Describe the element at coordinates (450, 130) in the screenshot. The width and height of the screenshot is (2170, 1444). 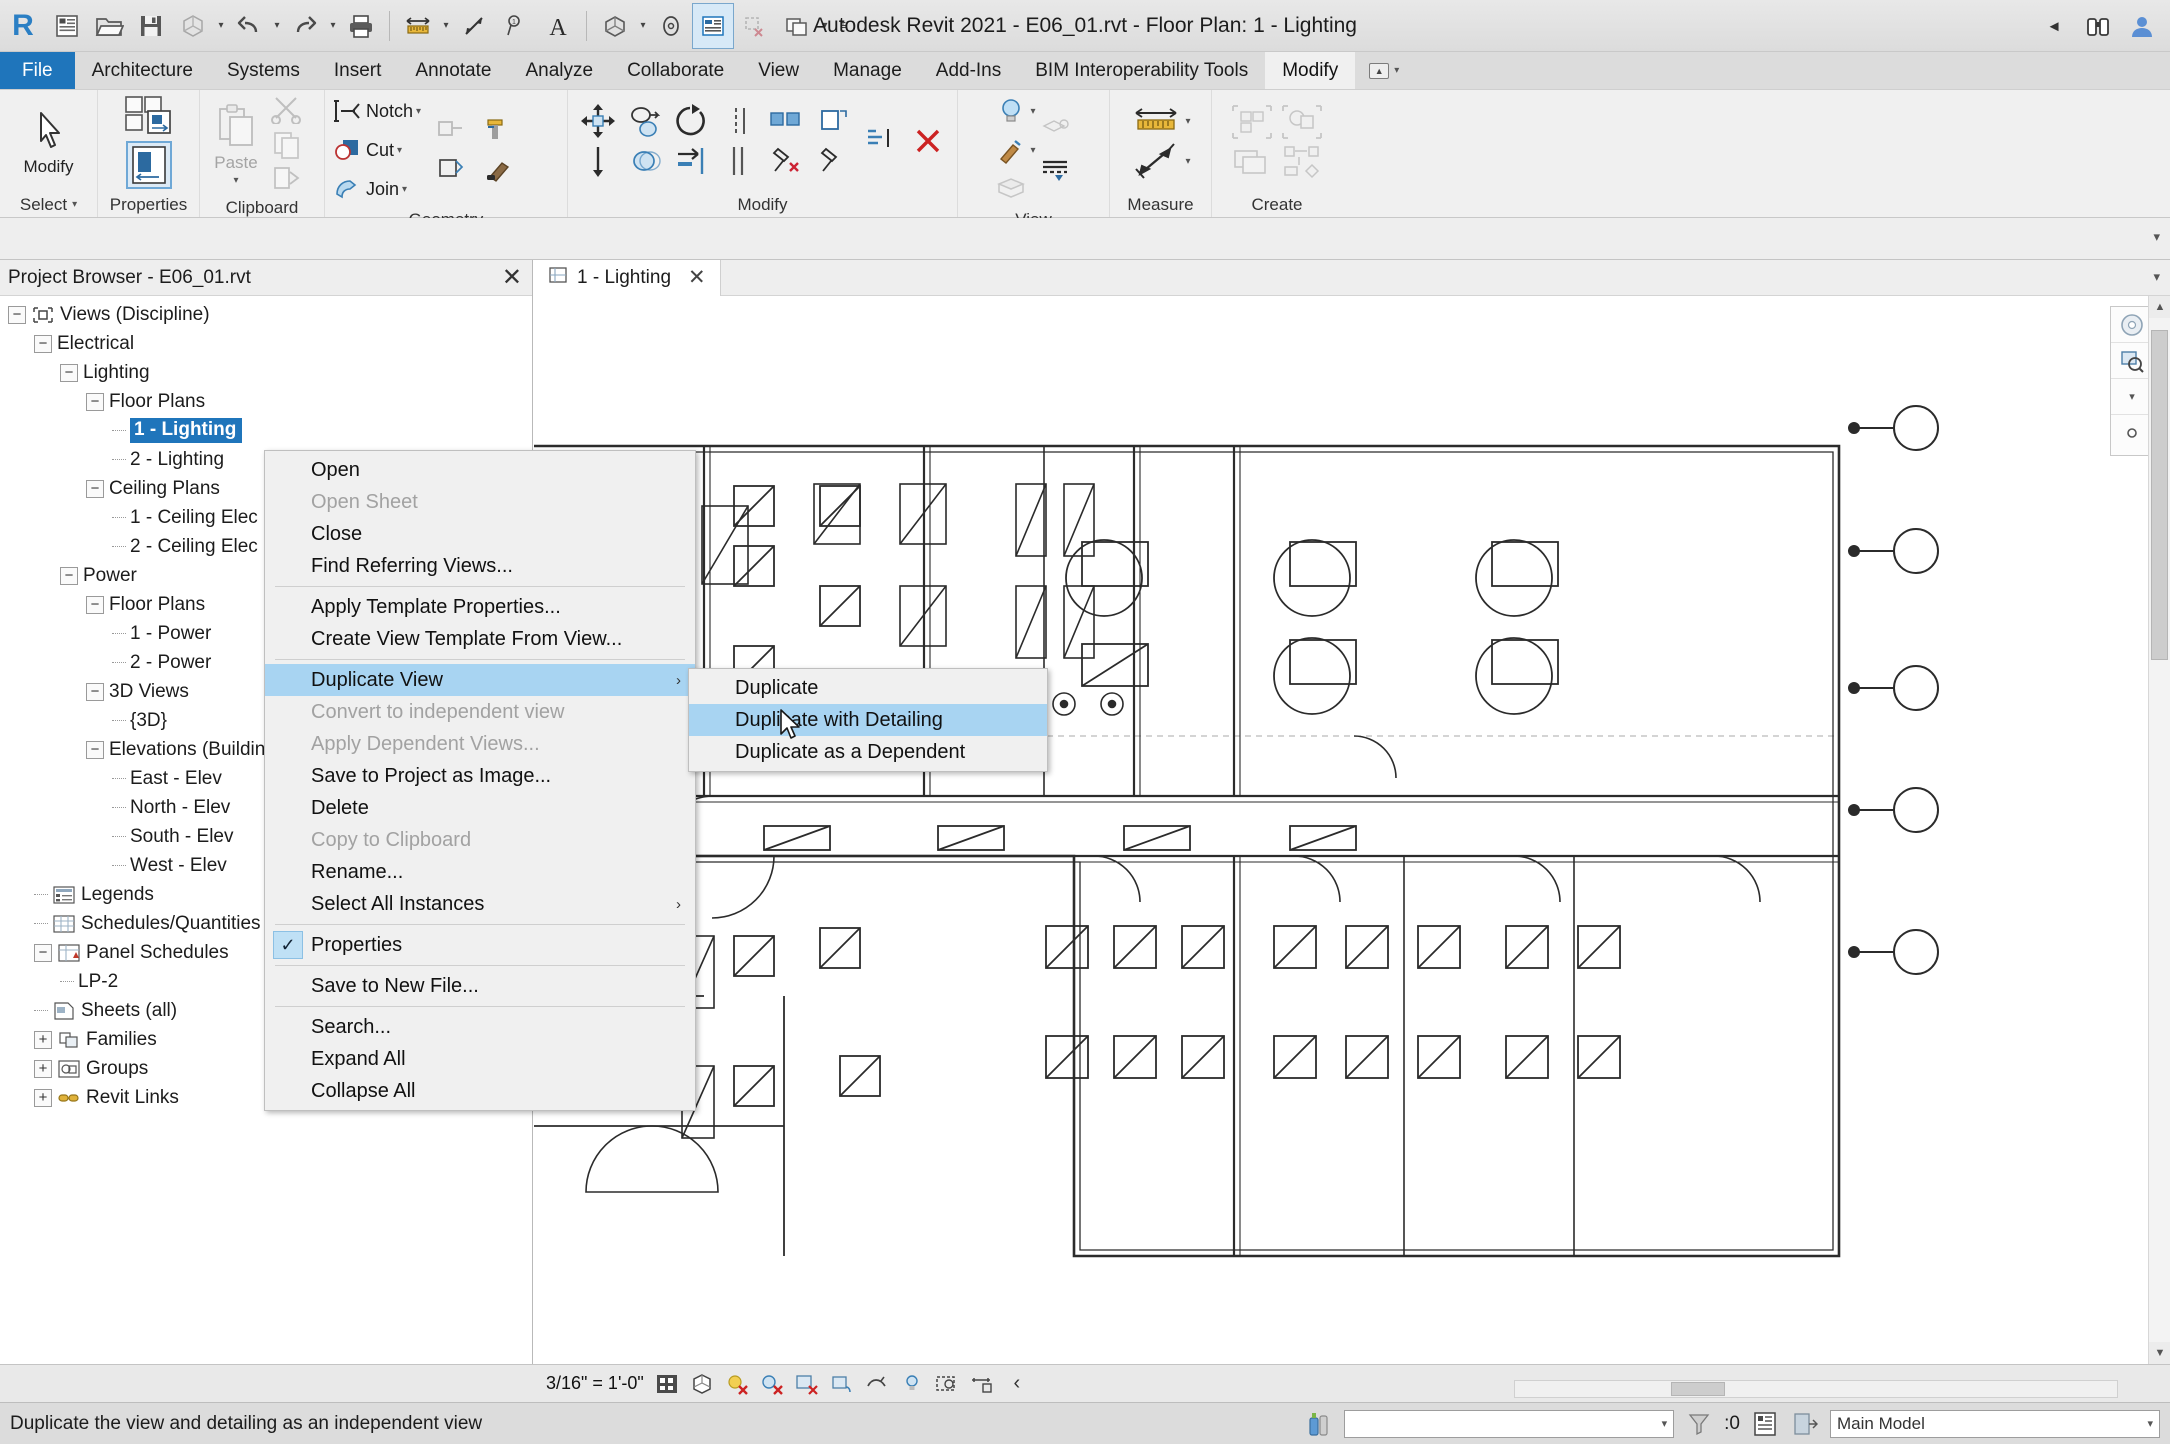
I see `cope-icon` at that location.